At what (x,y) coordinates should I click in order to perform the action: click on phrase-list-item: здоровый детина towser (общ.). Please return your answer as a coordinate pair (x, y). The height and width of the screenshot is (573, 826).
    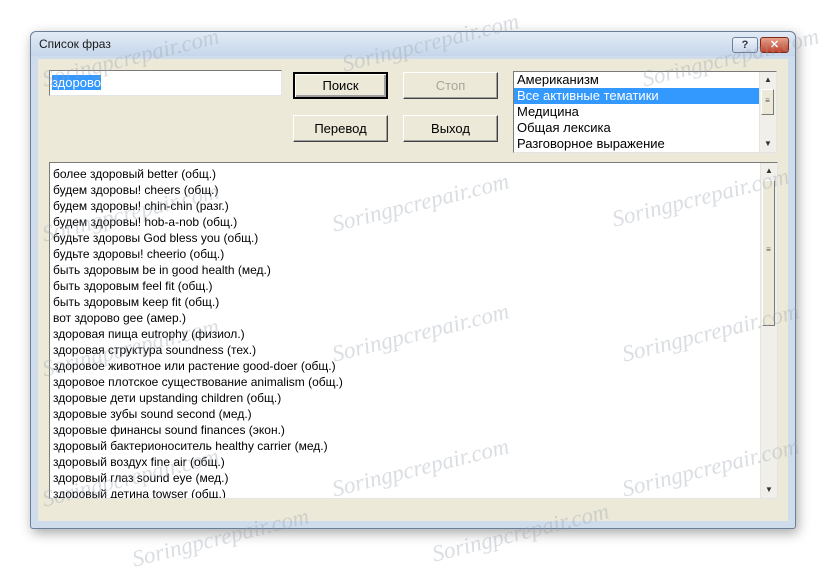
    Looking at the image, I should click on (413, 492).